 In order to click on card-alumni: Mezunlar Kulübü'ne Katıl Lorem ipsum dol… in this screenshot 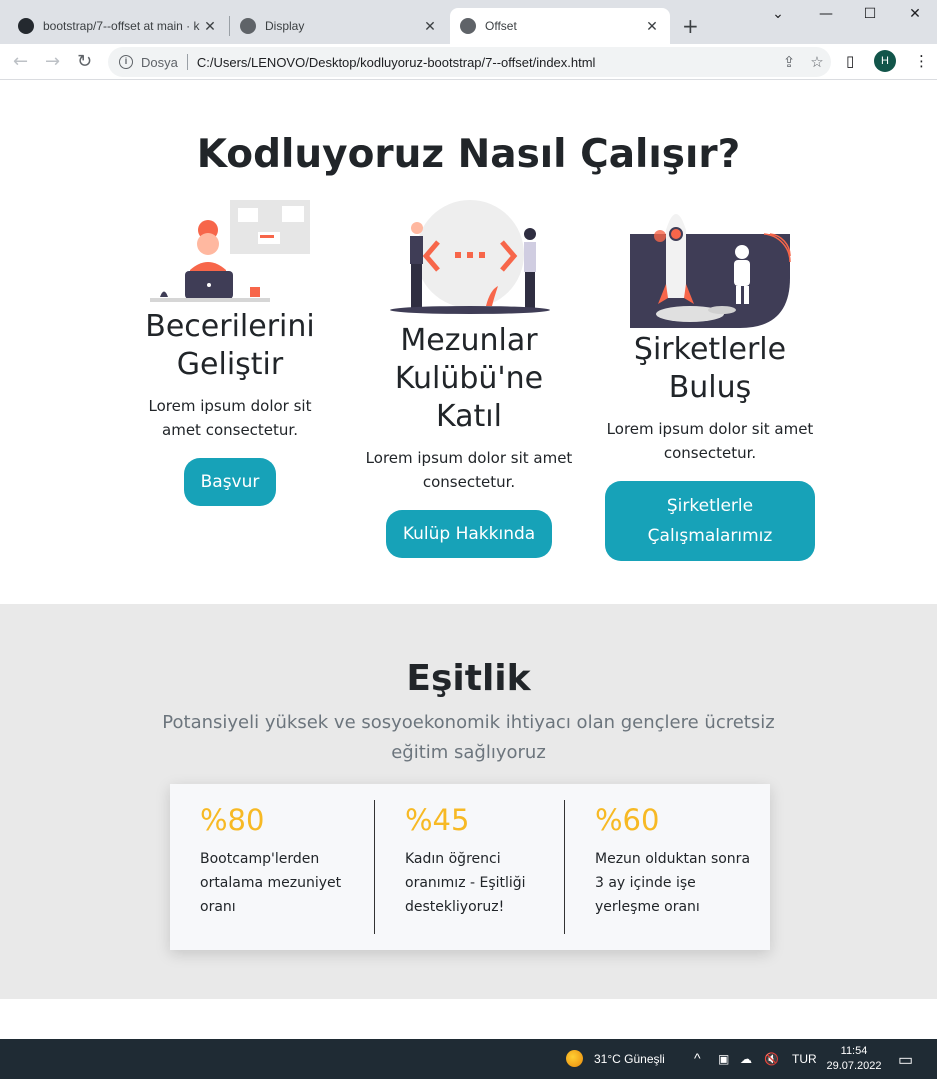, I will do `click(469, 440)`.